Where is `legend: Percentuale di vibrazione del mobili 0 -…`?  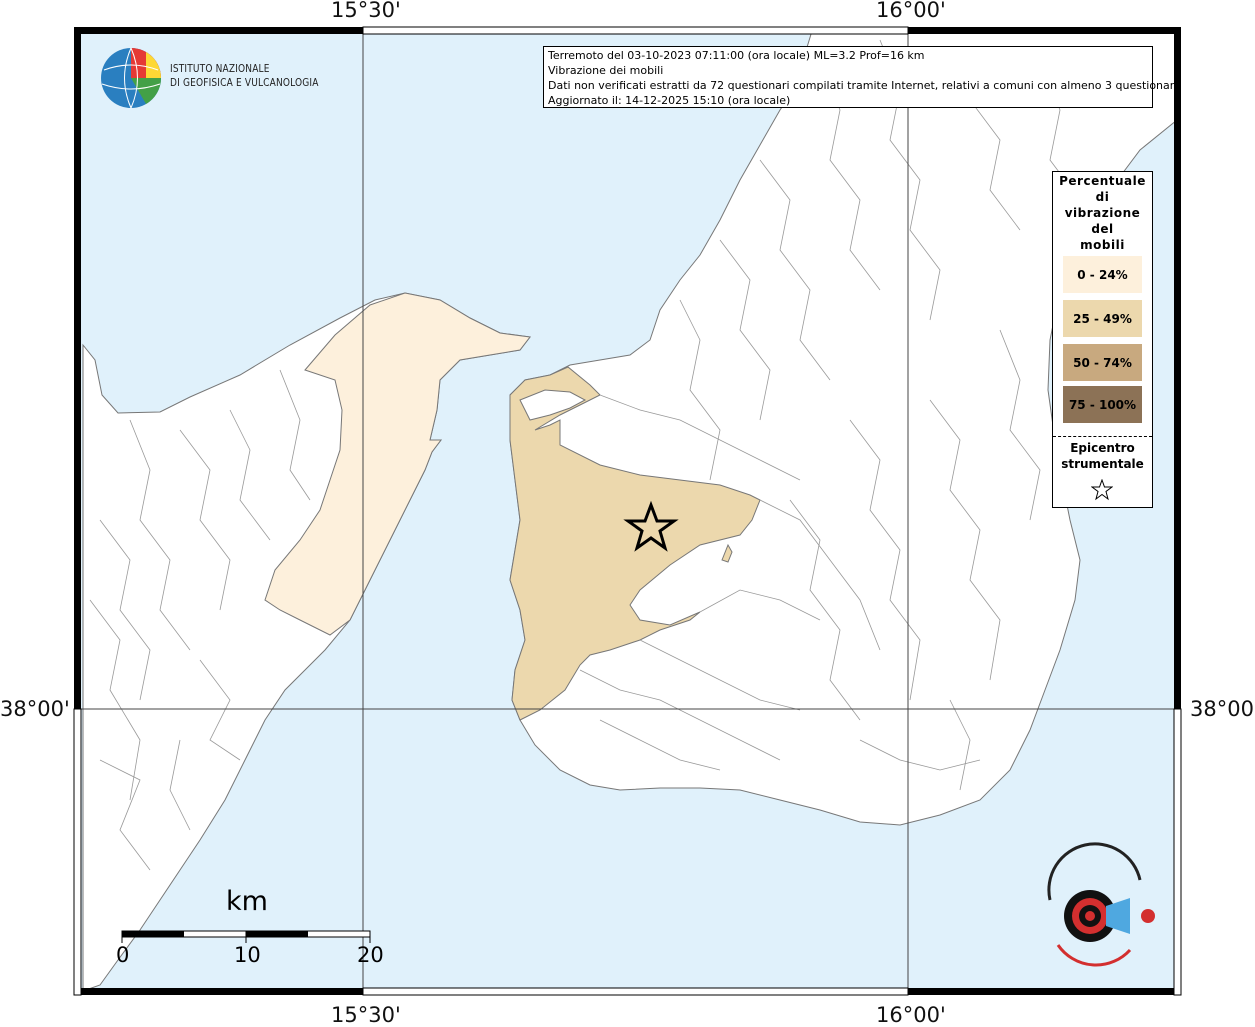
legend: Percentuale di vibrazione del mobili 0 -… is located at coordinates (1102, 339).